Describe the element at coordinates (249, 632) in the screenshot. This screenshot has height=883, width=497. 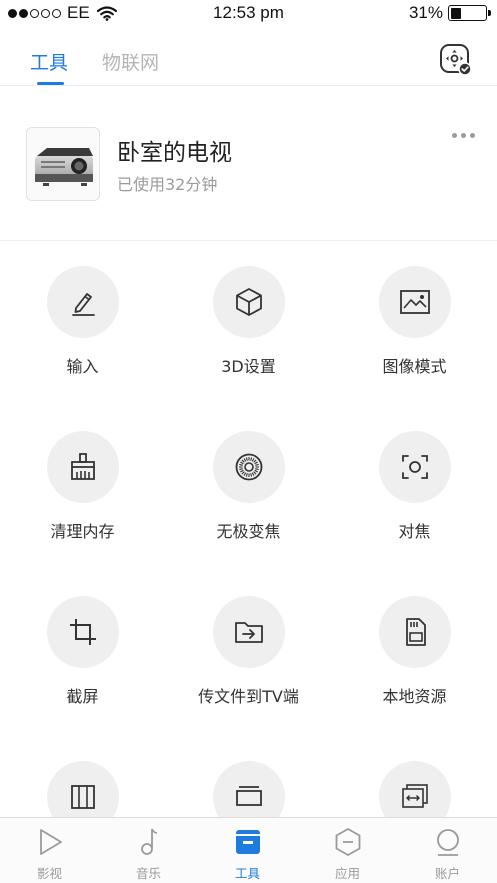
I see `folder-transfer-icon` at that location.